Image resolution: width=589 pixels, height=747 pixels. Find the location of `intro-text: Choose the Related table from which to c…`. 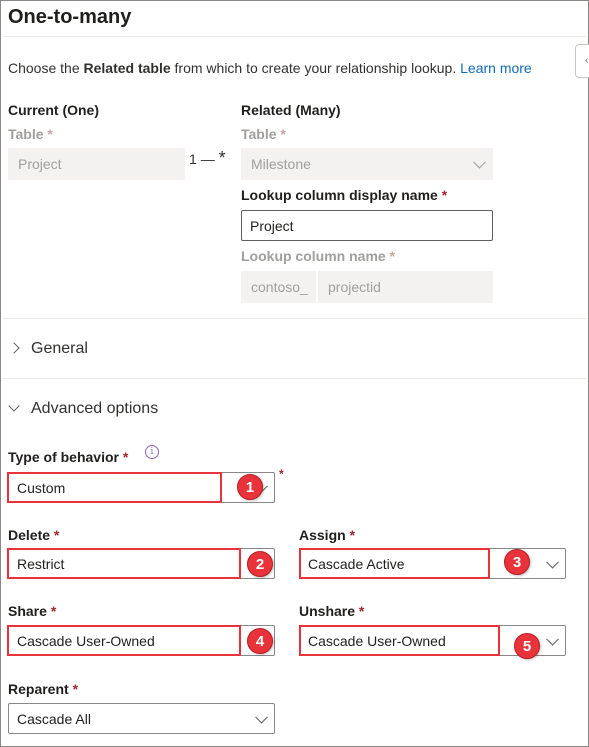

intro-text: Choose the Related table from which to c… is located at coordinates (270, 68).